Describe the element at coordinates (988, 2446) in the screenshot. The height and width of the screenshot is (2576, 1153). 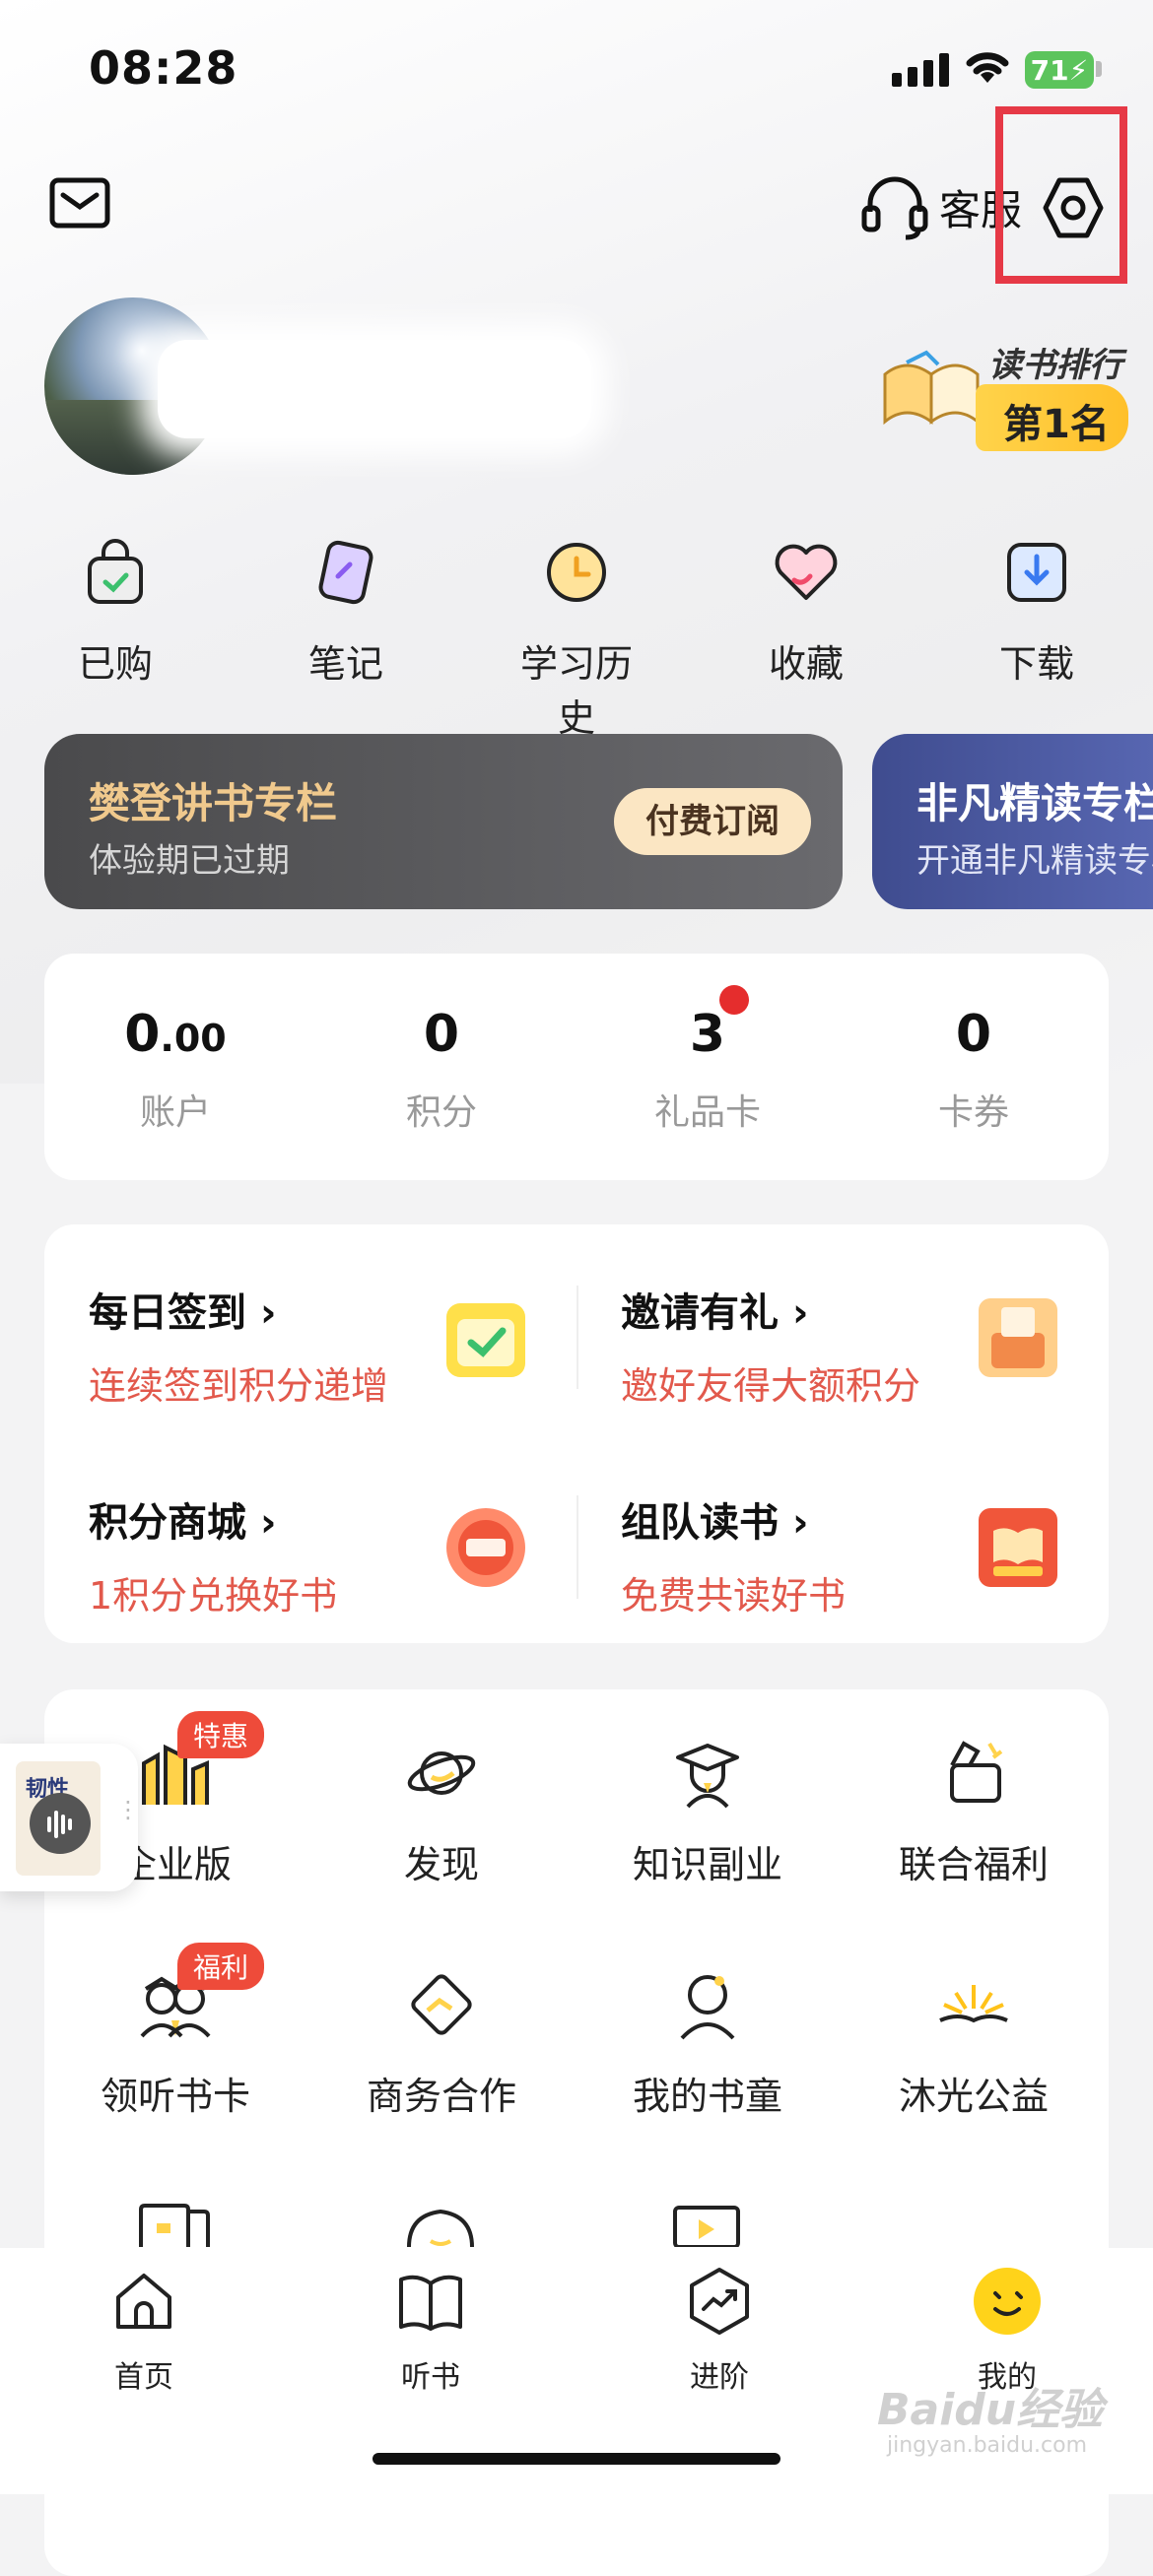
I see `baidu-watermark-url: jingyan.baidu.com` at that location.